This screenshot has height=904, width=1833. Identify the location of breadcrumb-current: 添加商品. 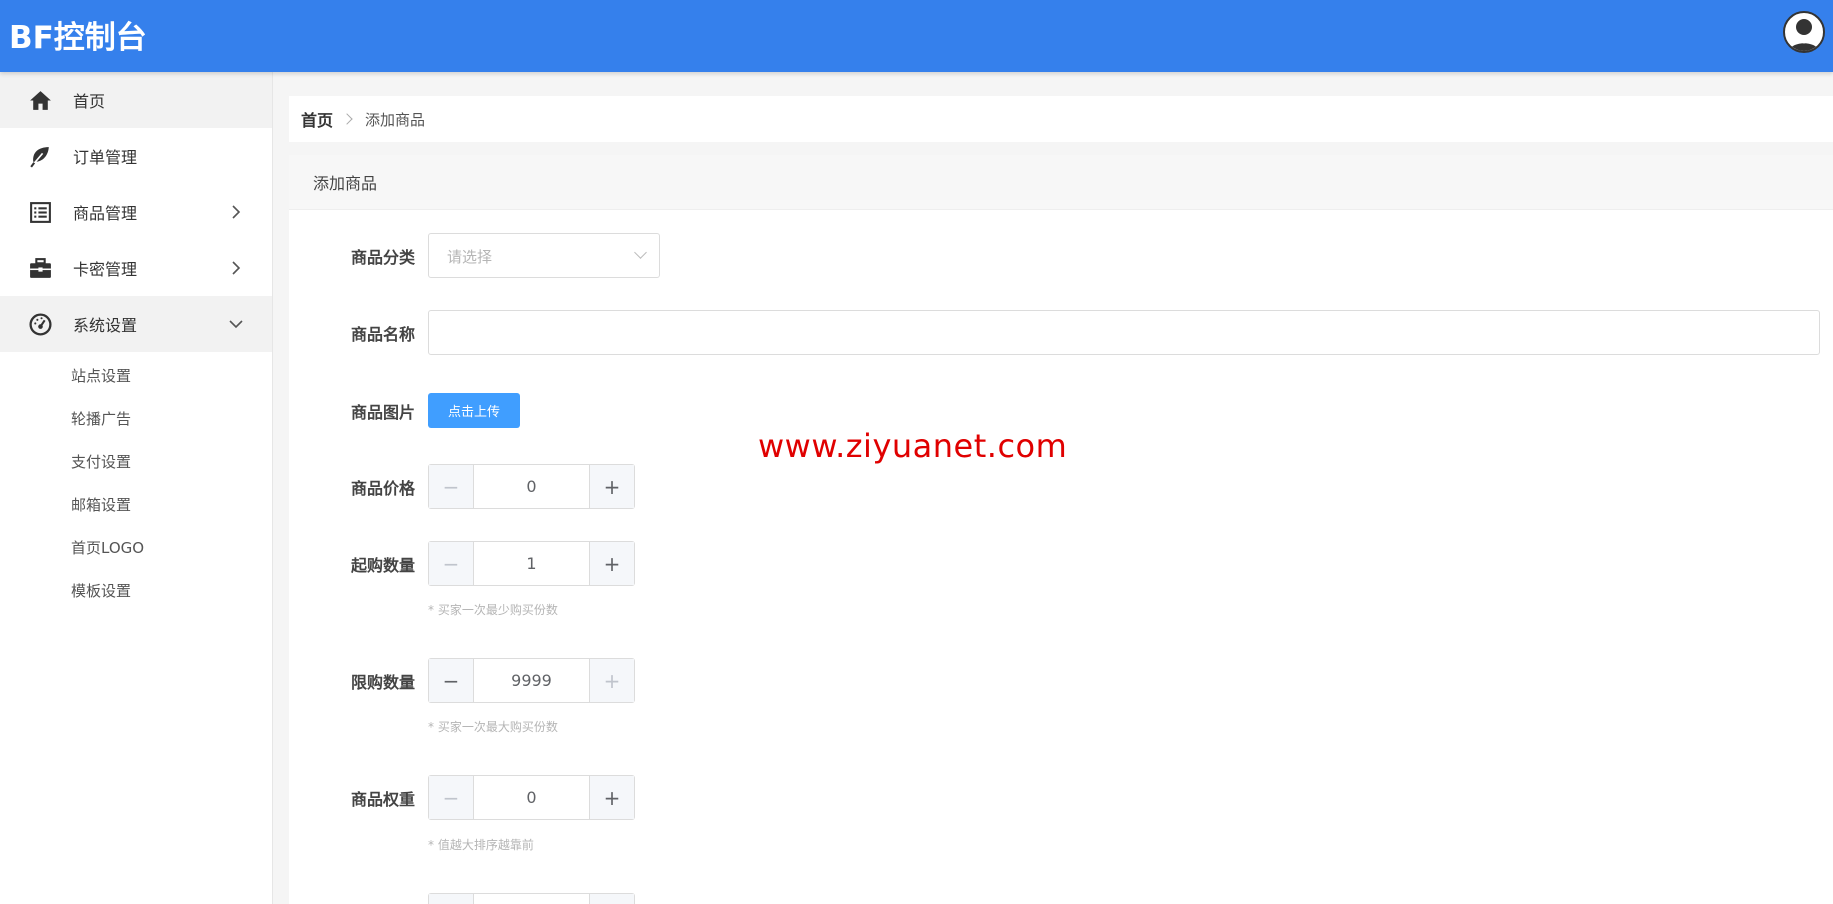
(395, 119).